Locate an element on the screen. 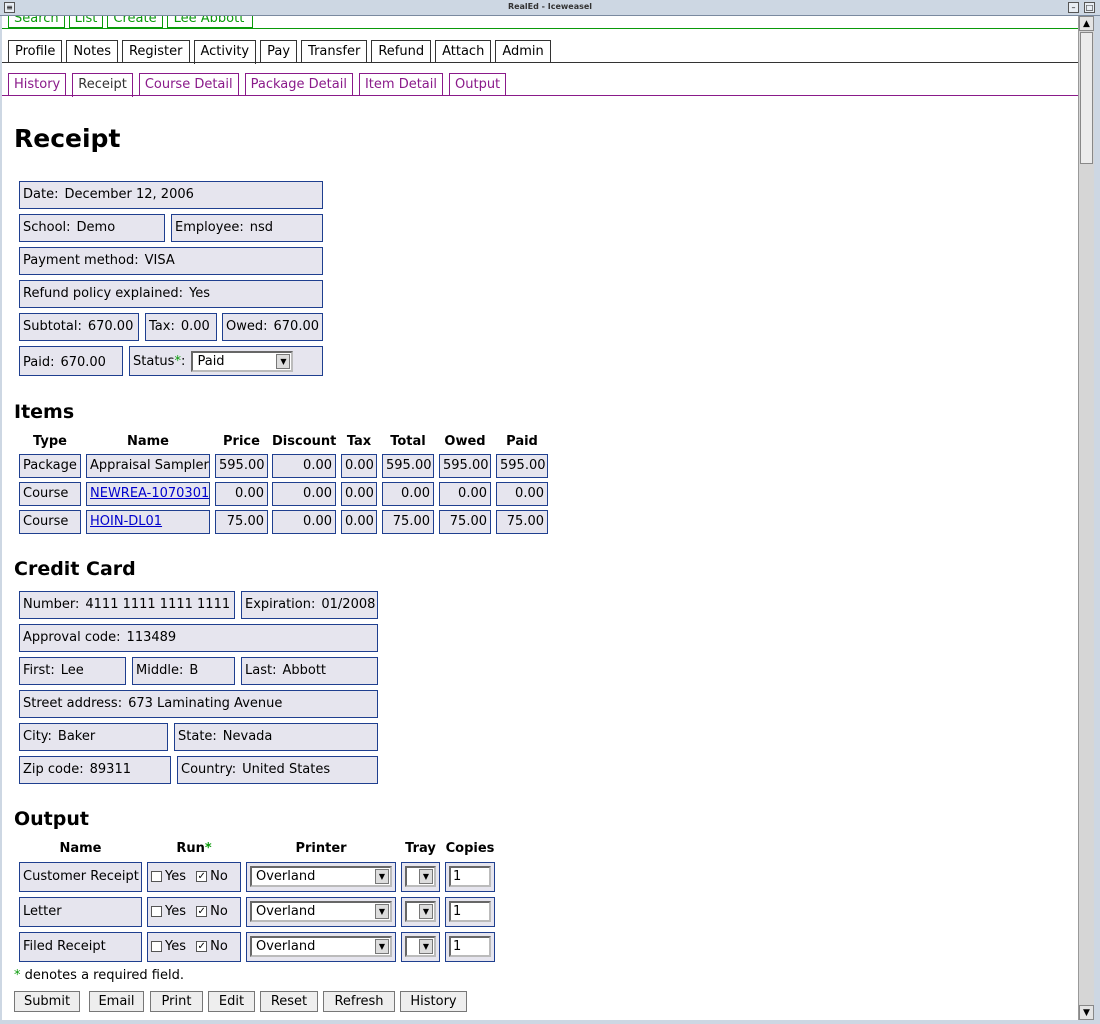  tab-course-detail: Course Detail is located at coordinates (188, 84).